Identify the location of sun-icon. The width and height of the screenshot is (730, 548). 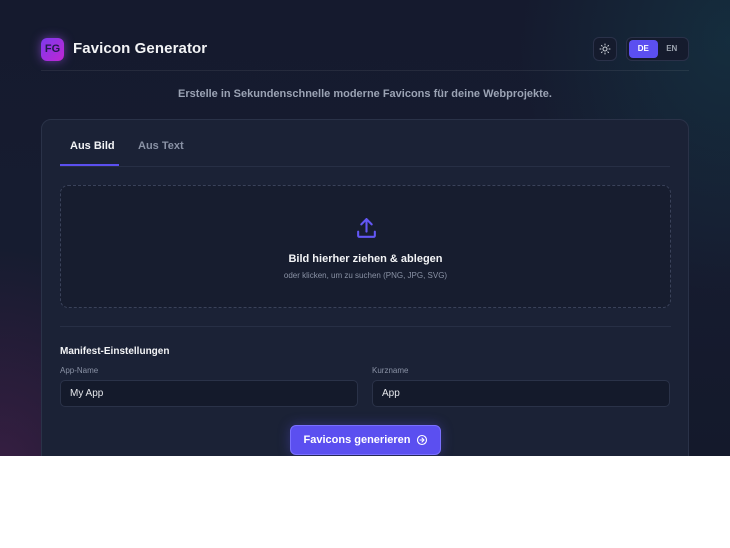
(605, 49).